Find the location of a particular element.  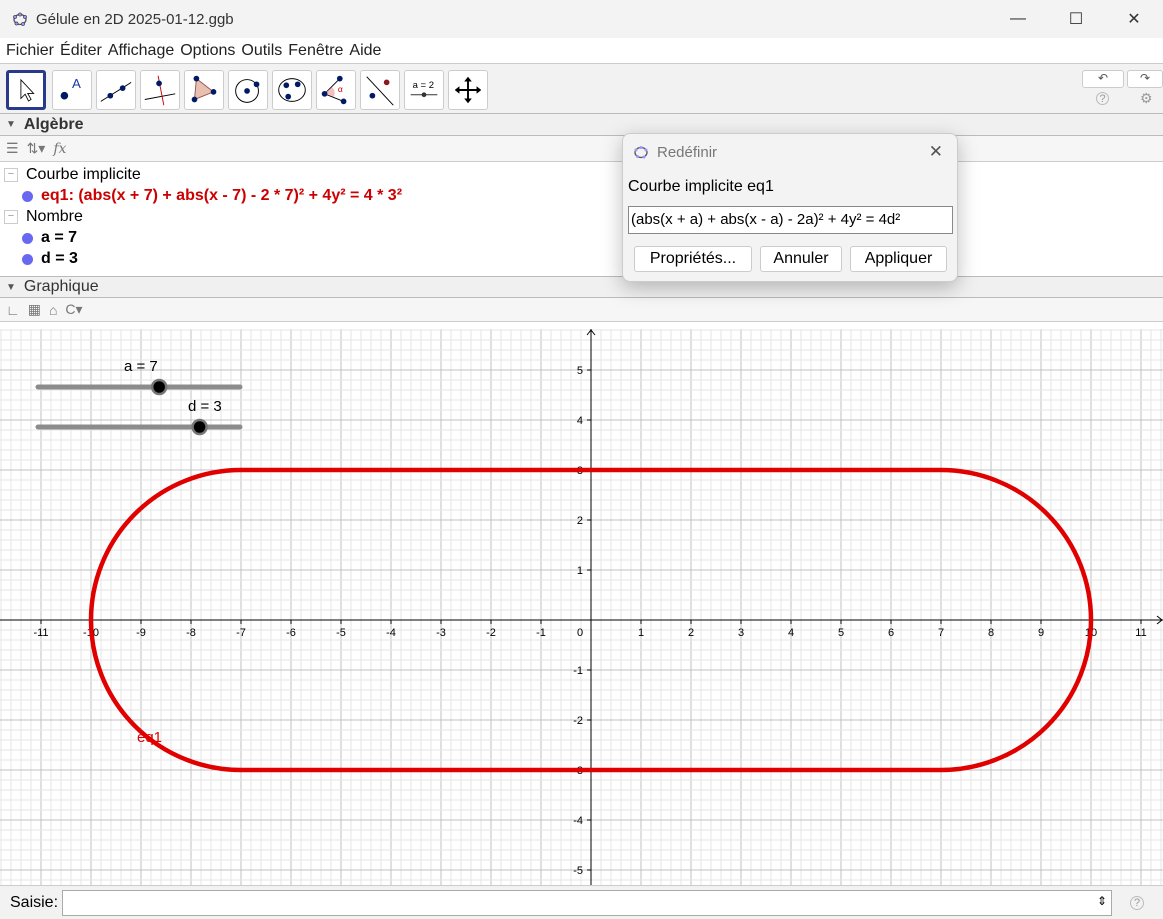

close-button: ✕ is located at coordinates (1134, 19).